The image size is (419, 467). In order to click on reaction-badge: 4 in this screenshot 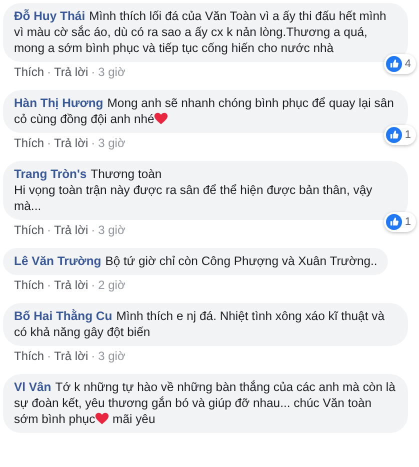, I will do `click(400, 64)`.